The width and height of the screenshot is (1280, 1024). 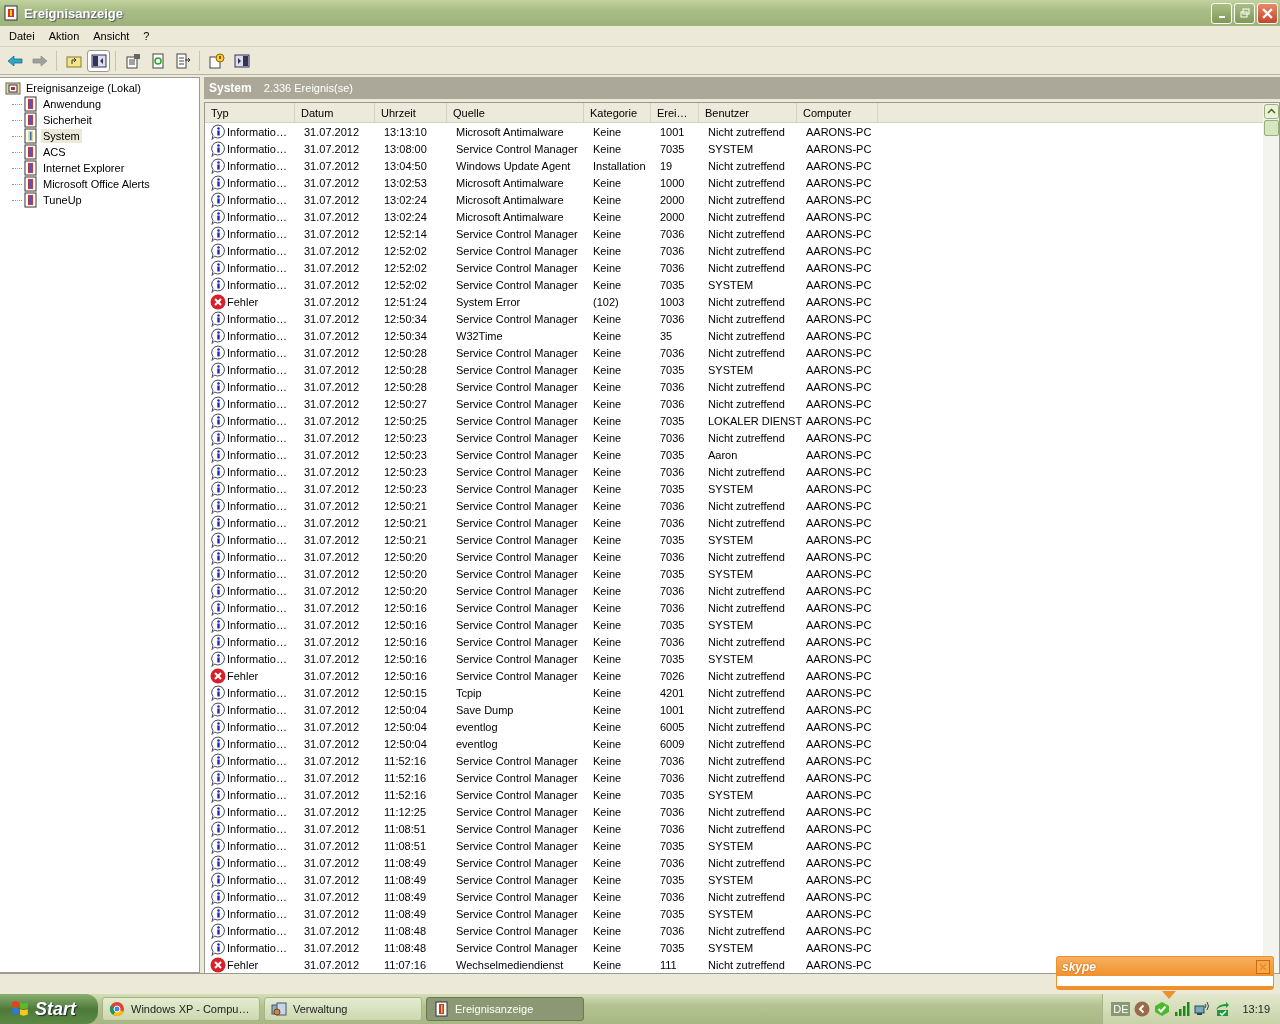 What do you see at coordinates (753, 420) in the screenshot?
I see `table-cell-text: LOKALER DIENST` at bounding box center [753, 420].